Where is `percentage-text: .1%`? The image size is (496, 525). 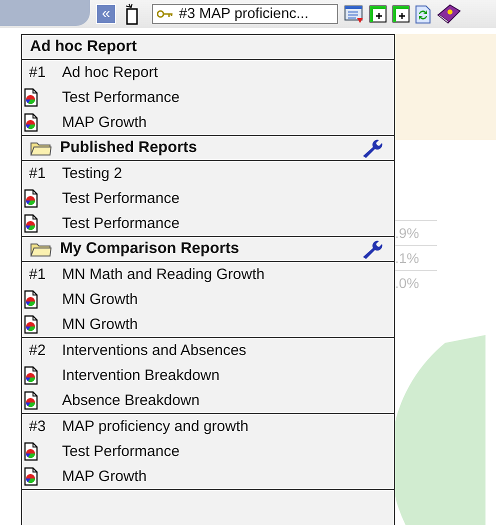
percentage-text: .1% is located at coordinates (416, 259).